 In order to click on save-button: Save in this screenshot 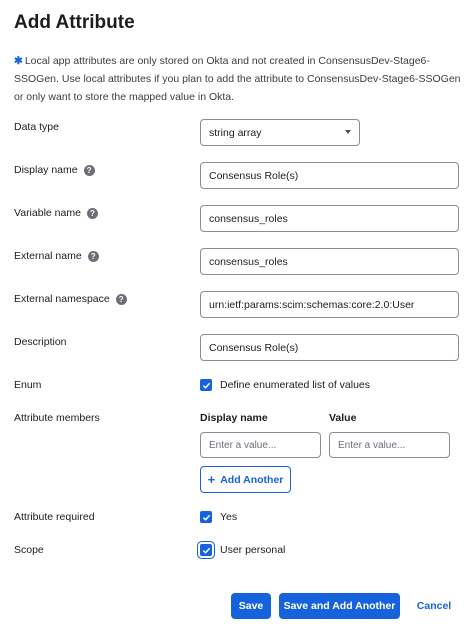, I will do `click(251, 606)`.